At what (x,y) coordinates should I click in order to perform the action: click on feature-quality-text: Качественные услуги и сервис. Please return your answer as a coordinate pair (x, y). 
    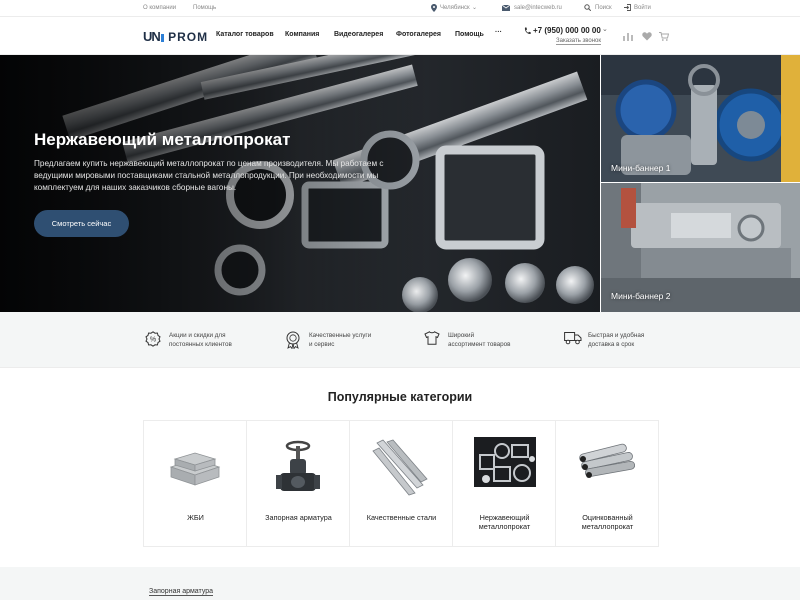
    Looking at the image, I should click on (340, 340).